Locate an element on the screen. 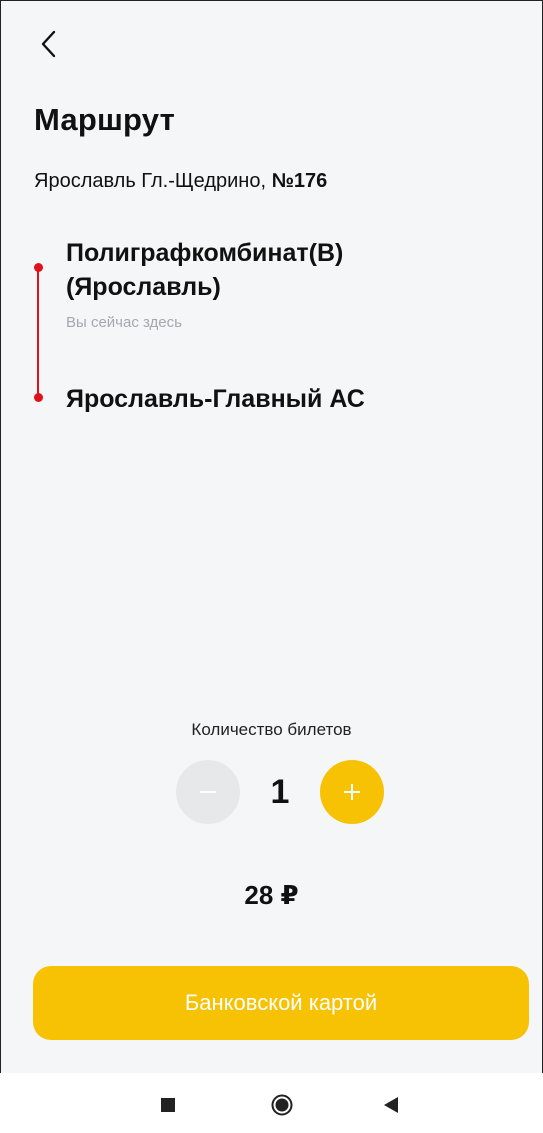 The height and width of the screenshot is (1133, 543). ticket-count: 1 is located at coordinates (280, 792).